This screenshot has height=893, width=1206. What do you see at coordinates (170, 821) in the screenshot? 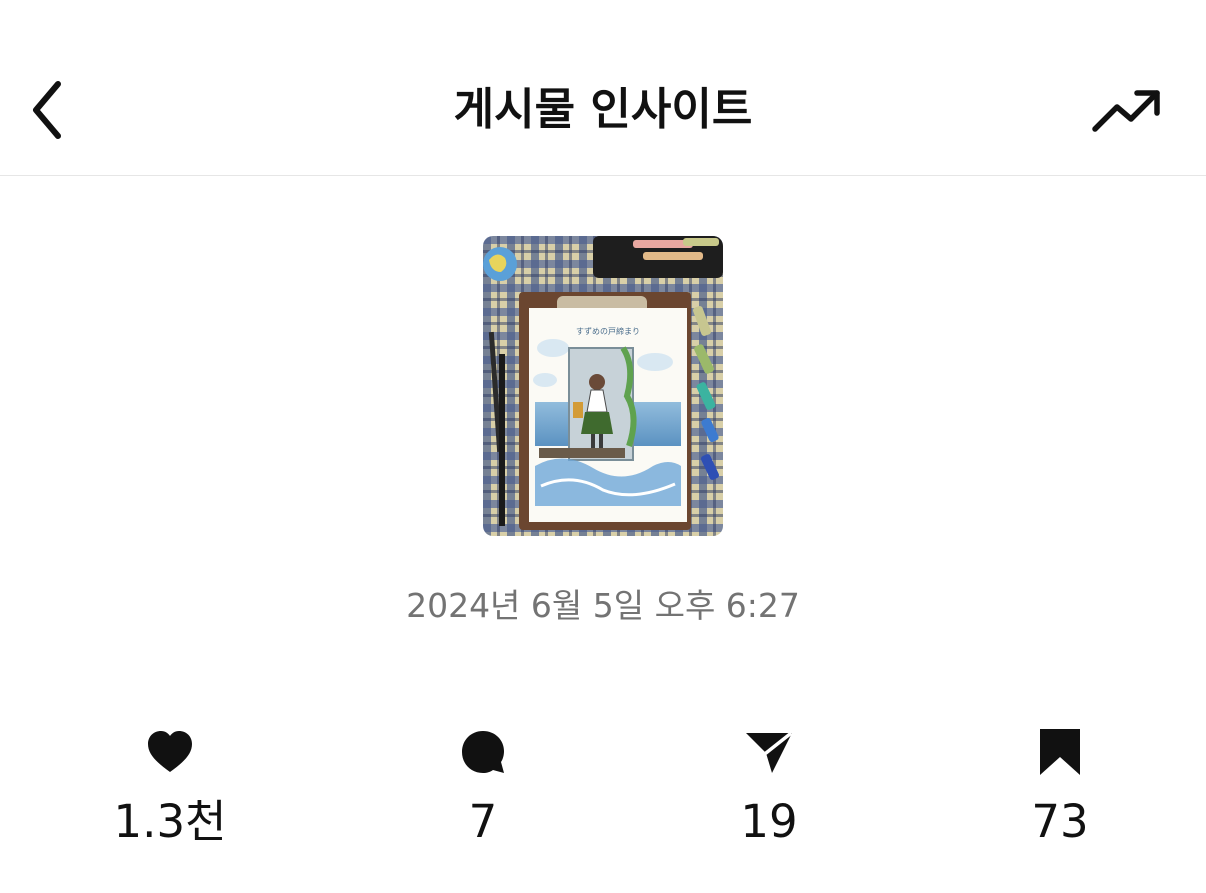
I see `likes-count: 1.3천` at bounding box center [170, 821].